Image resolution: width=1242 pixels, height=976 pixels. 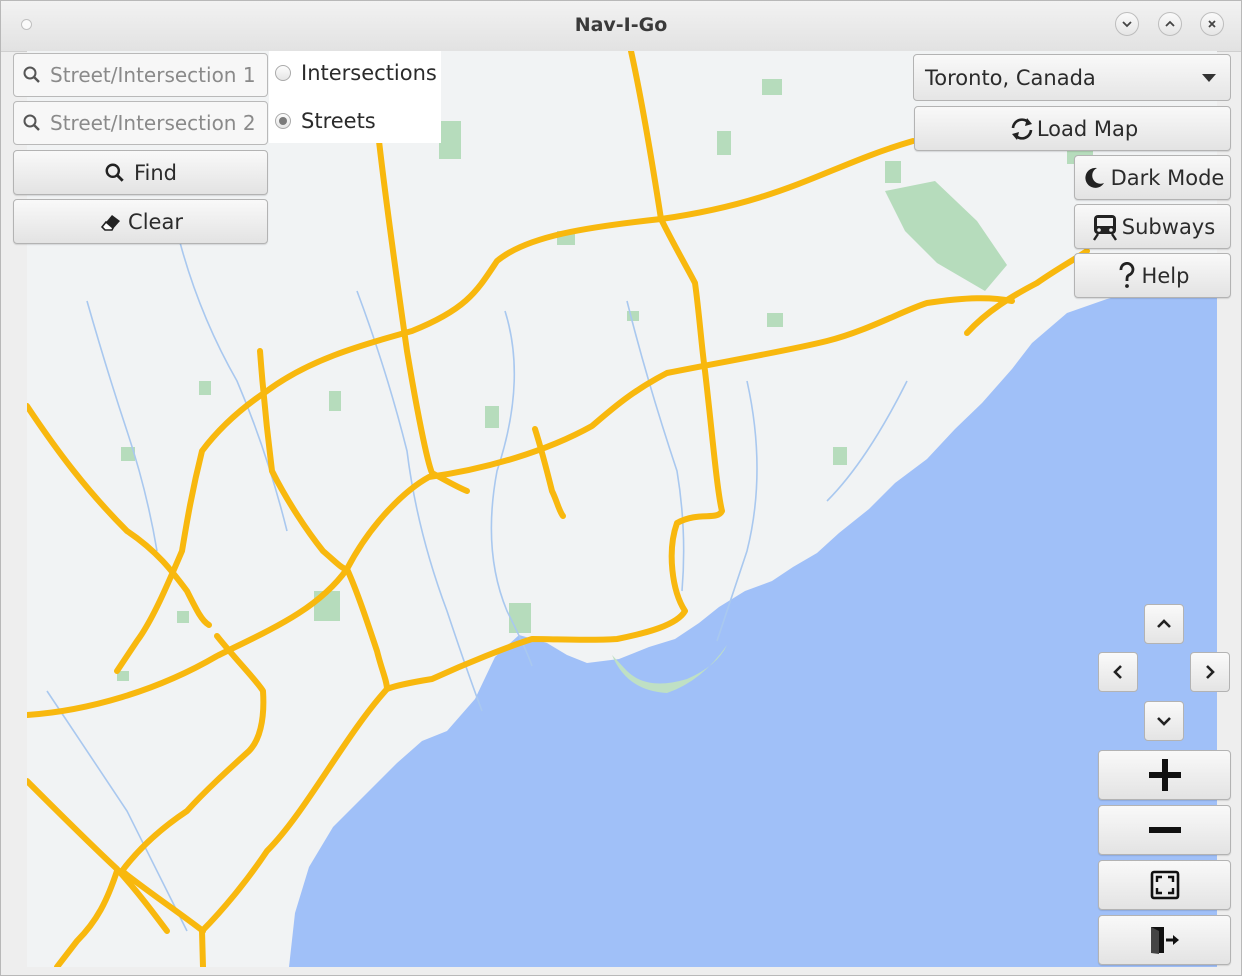 I want to click on close-button, so click(x=1212, y=24).